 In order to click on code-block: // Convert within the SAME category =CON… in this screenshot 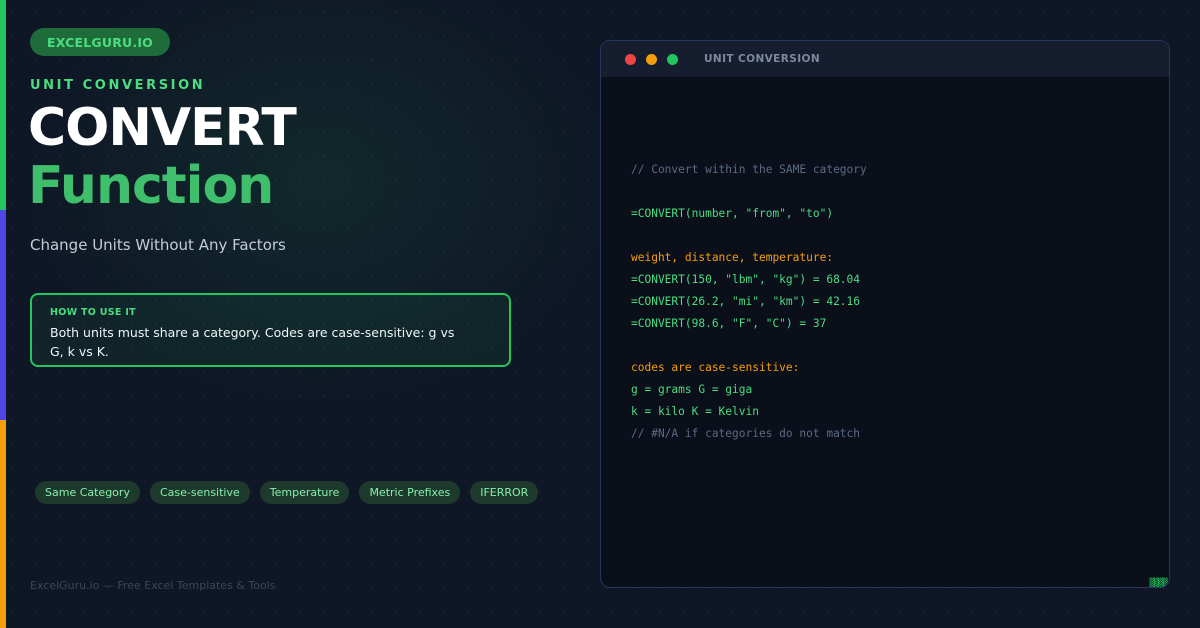, I will do `click(749, 302)`.